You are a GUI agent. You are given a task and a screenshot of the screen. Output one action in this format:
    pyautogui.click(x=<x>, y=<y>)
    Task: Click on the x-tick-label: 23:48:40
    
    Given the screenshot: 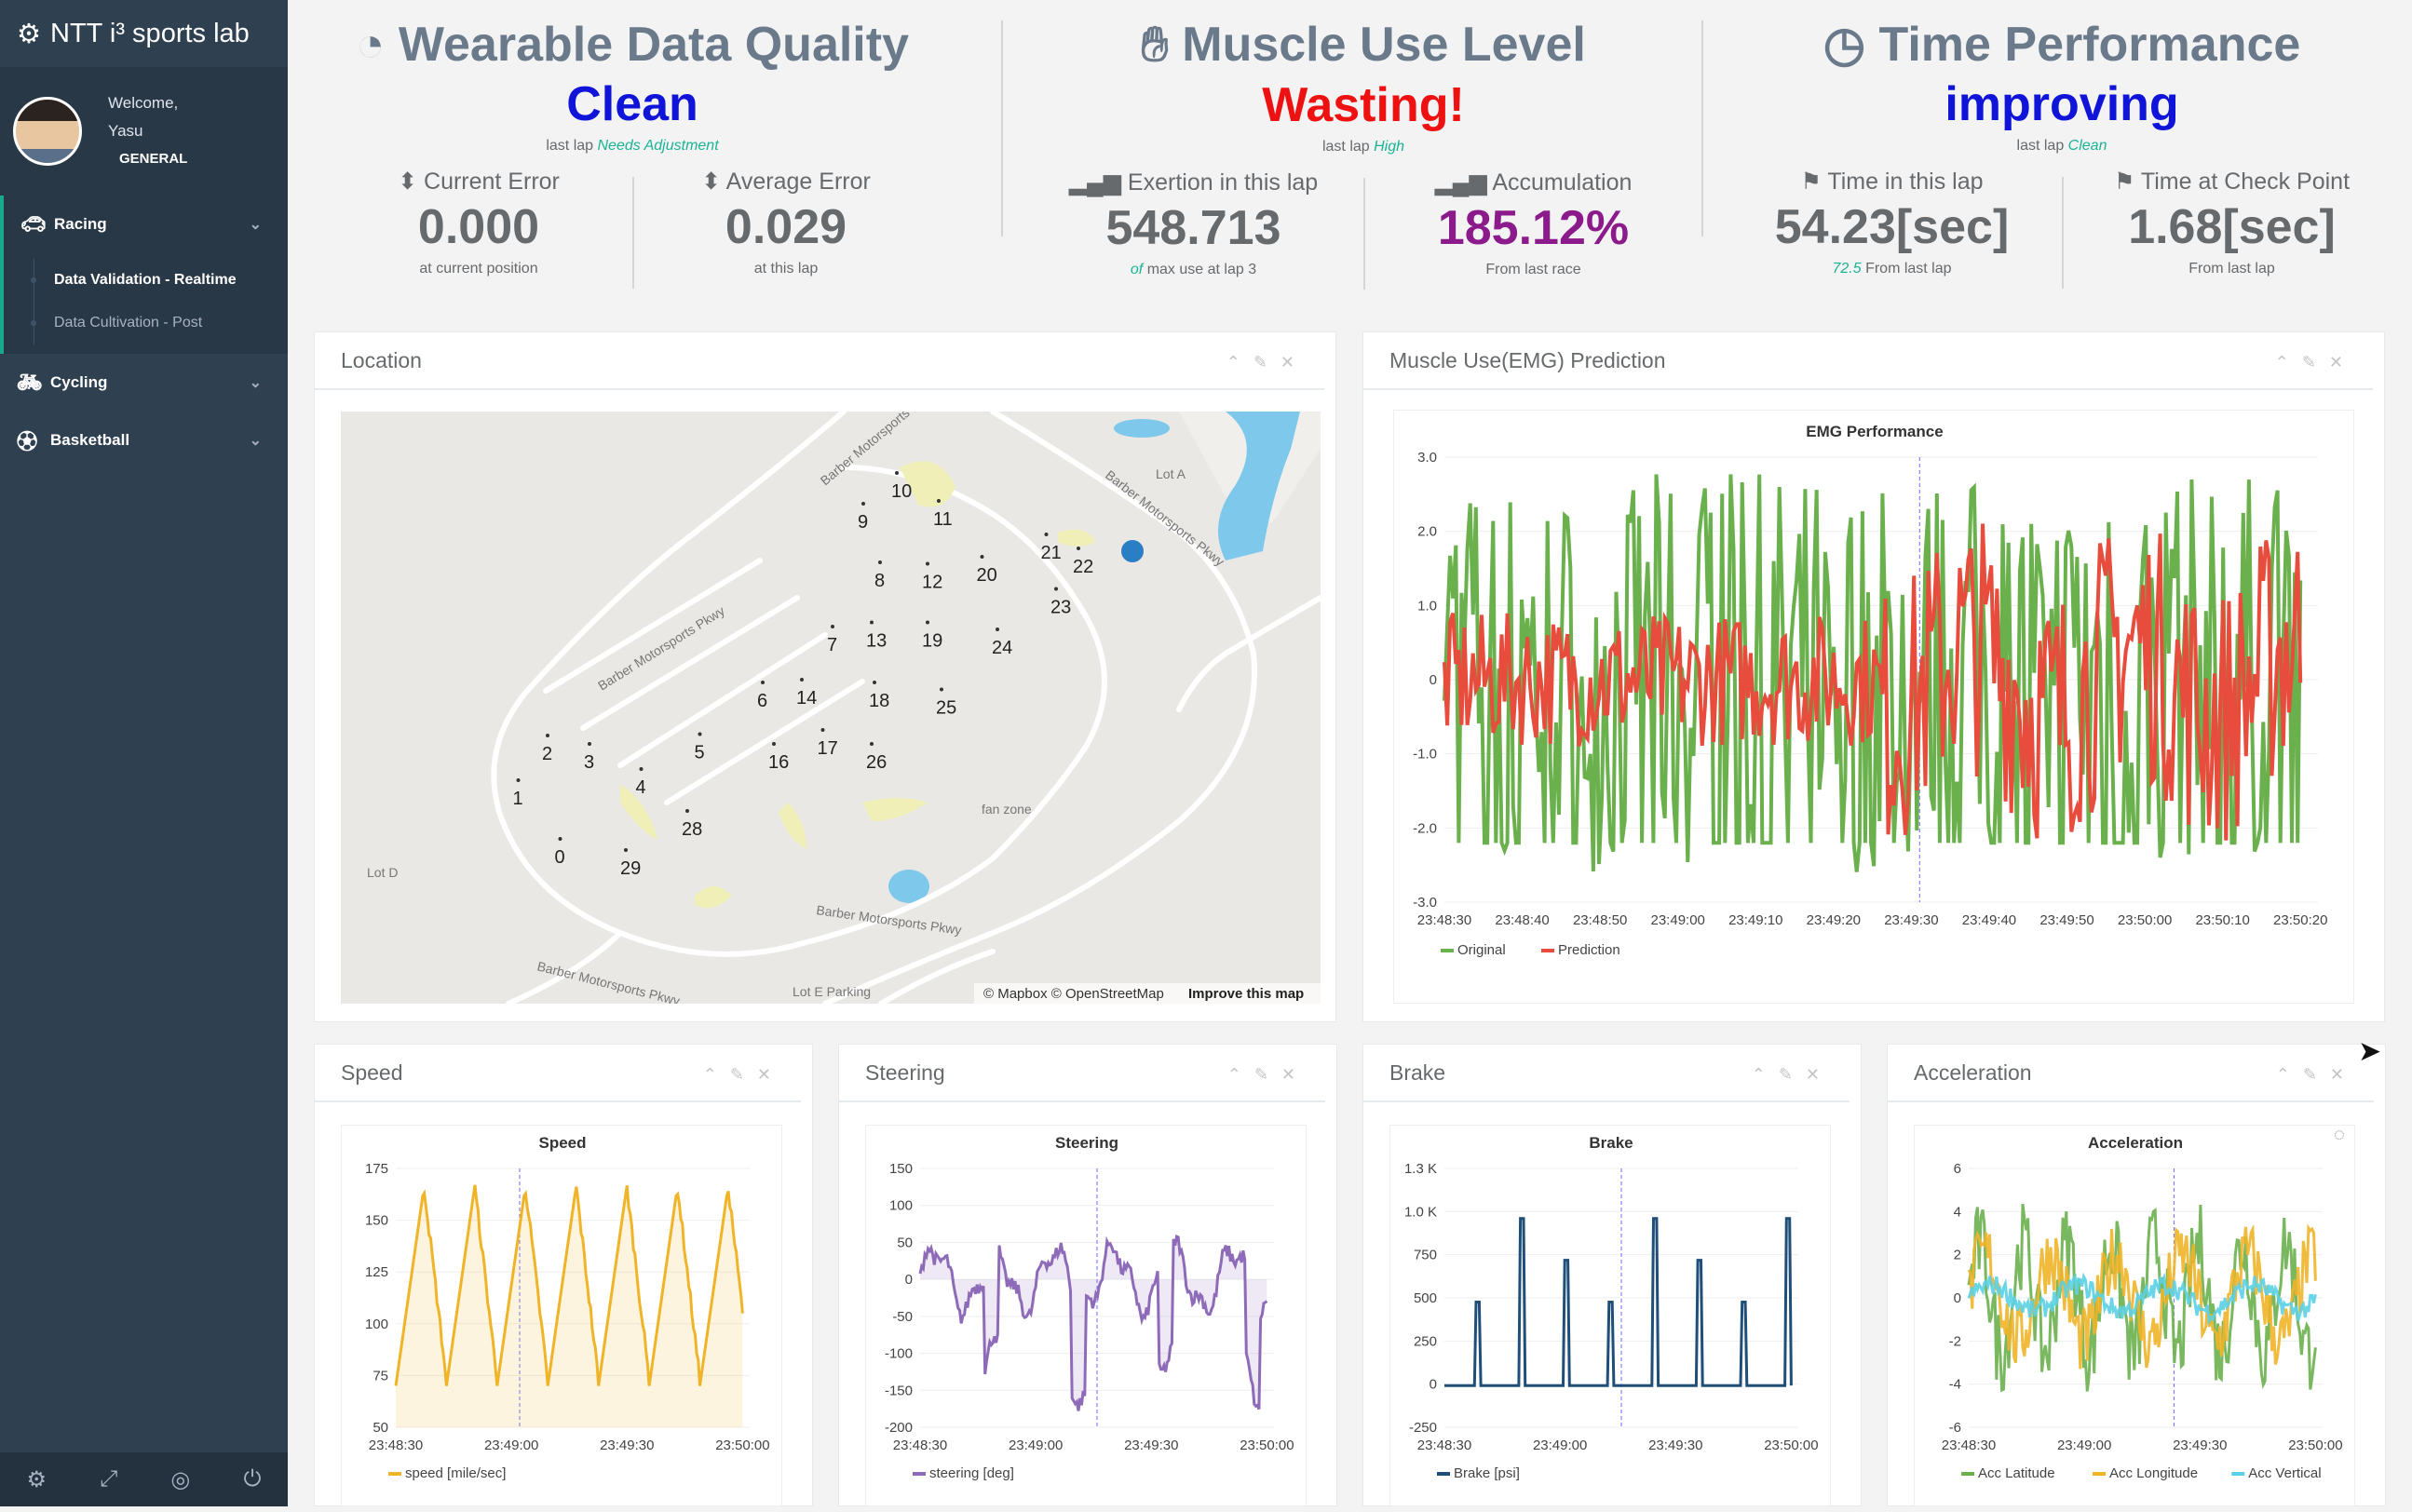 What is the action you would take?
    pyautogui.click(x=1522, y=920)
    